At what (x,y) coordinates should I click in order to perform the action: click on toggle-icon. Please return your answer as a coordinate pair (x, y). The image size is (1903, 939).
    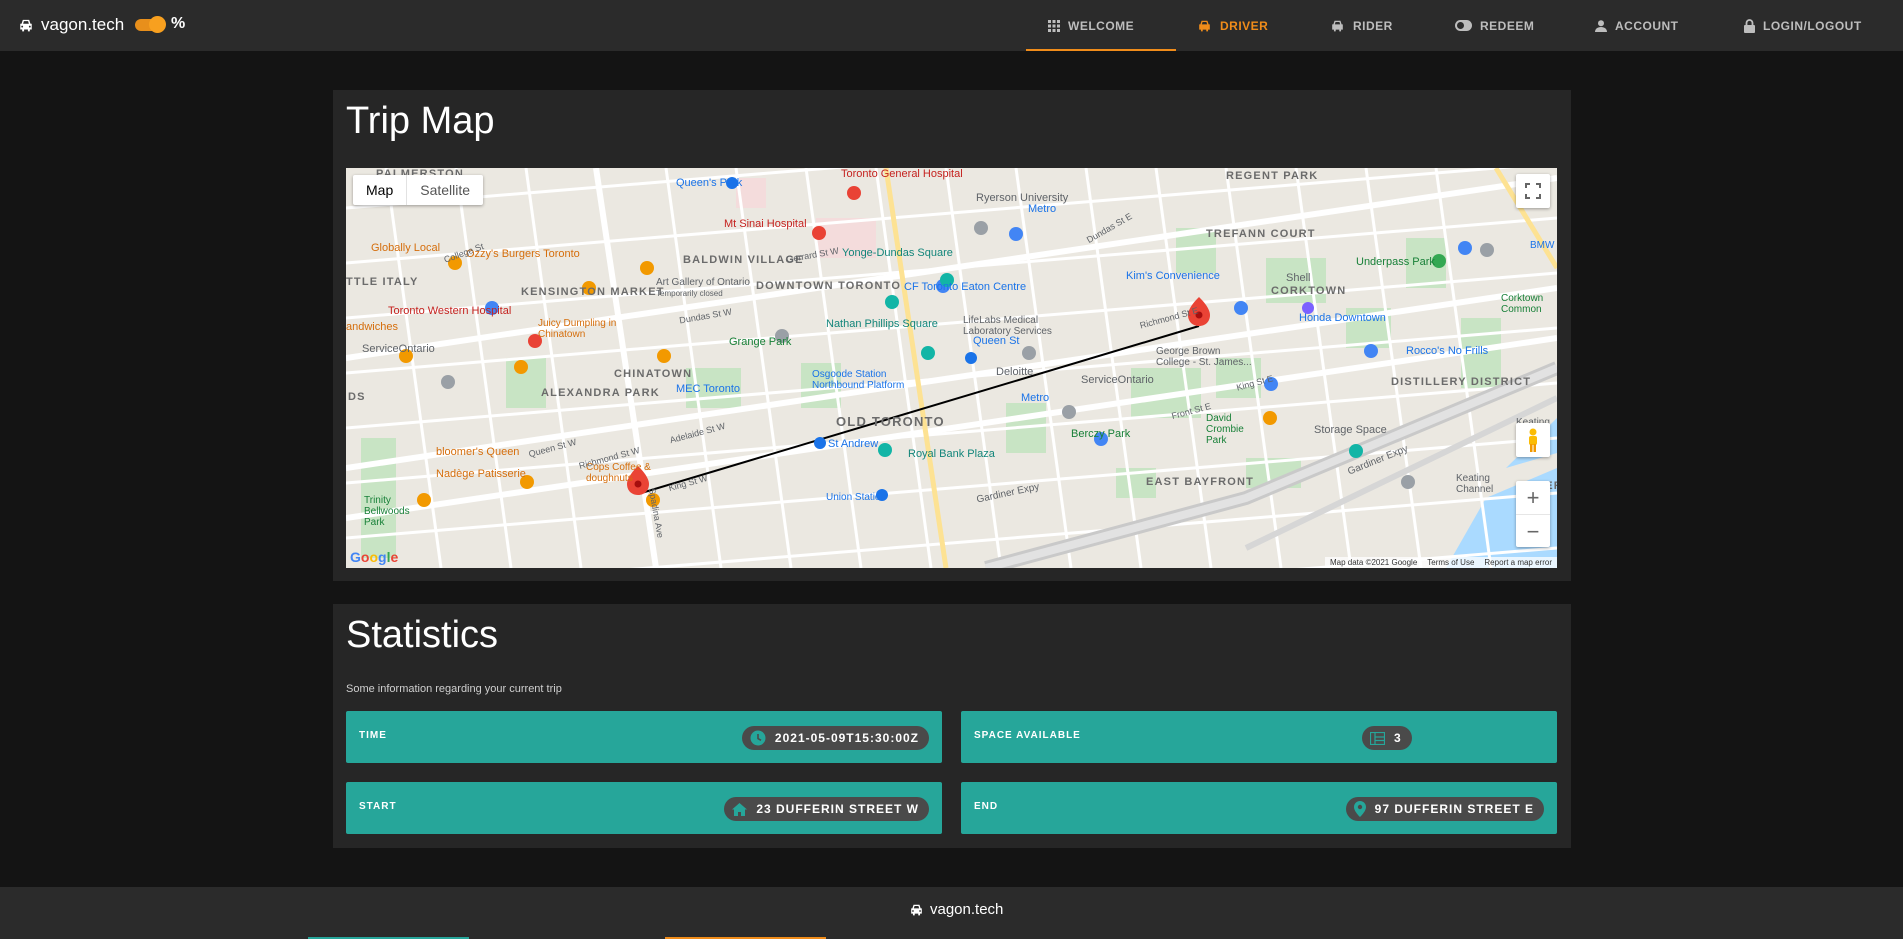
    Looking at the image, I should click on (1463, 25).